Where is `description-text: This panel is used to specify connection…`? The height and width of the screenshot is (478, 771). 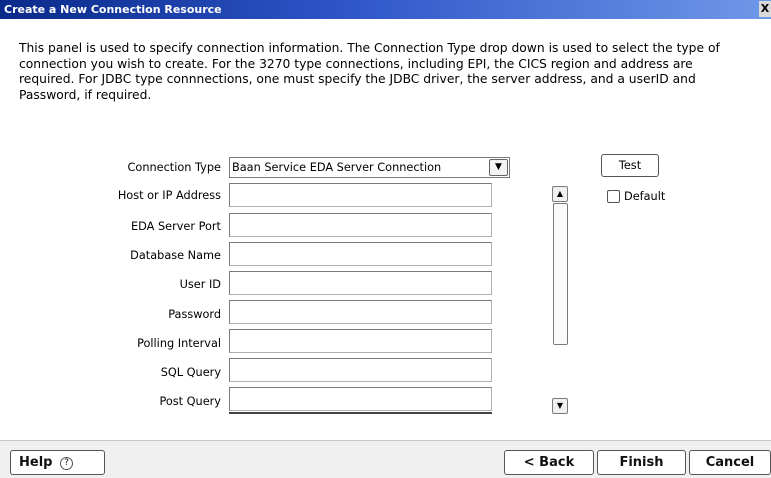 description-text: This panel is used to specify connection… is located at coordinates (369, 71).